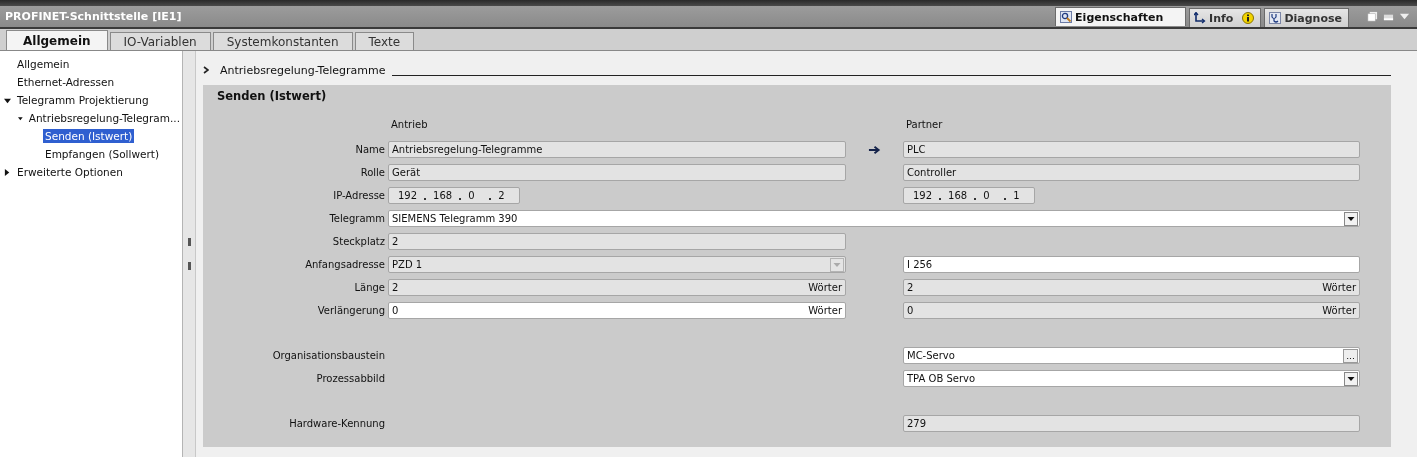 Image resolution: width=1417 pixels, height=457 pixels. I want to click on ip-address-field: 192 168 0 1, so click(969, 195).